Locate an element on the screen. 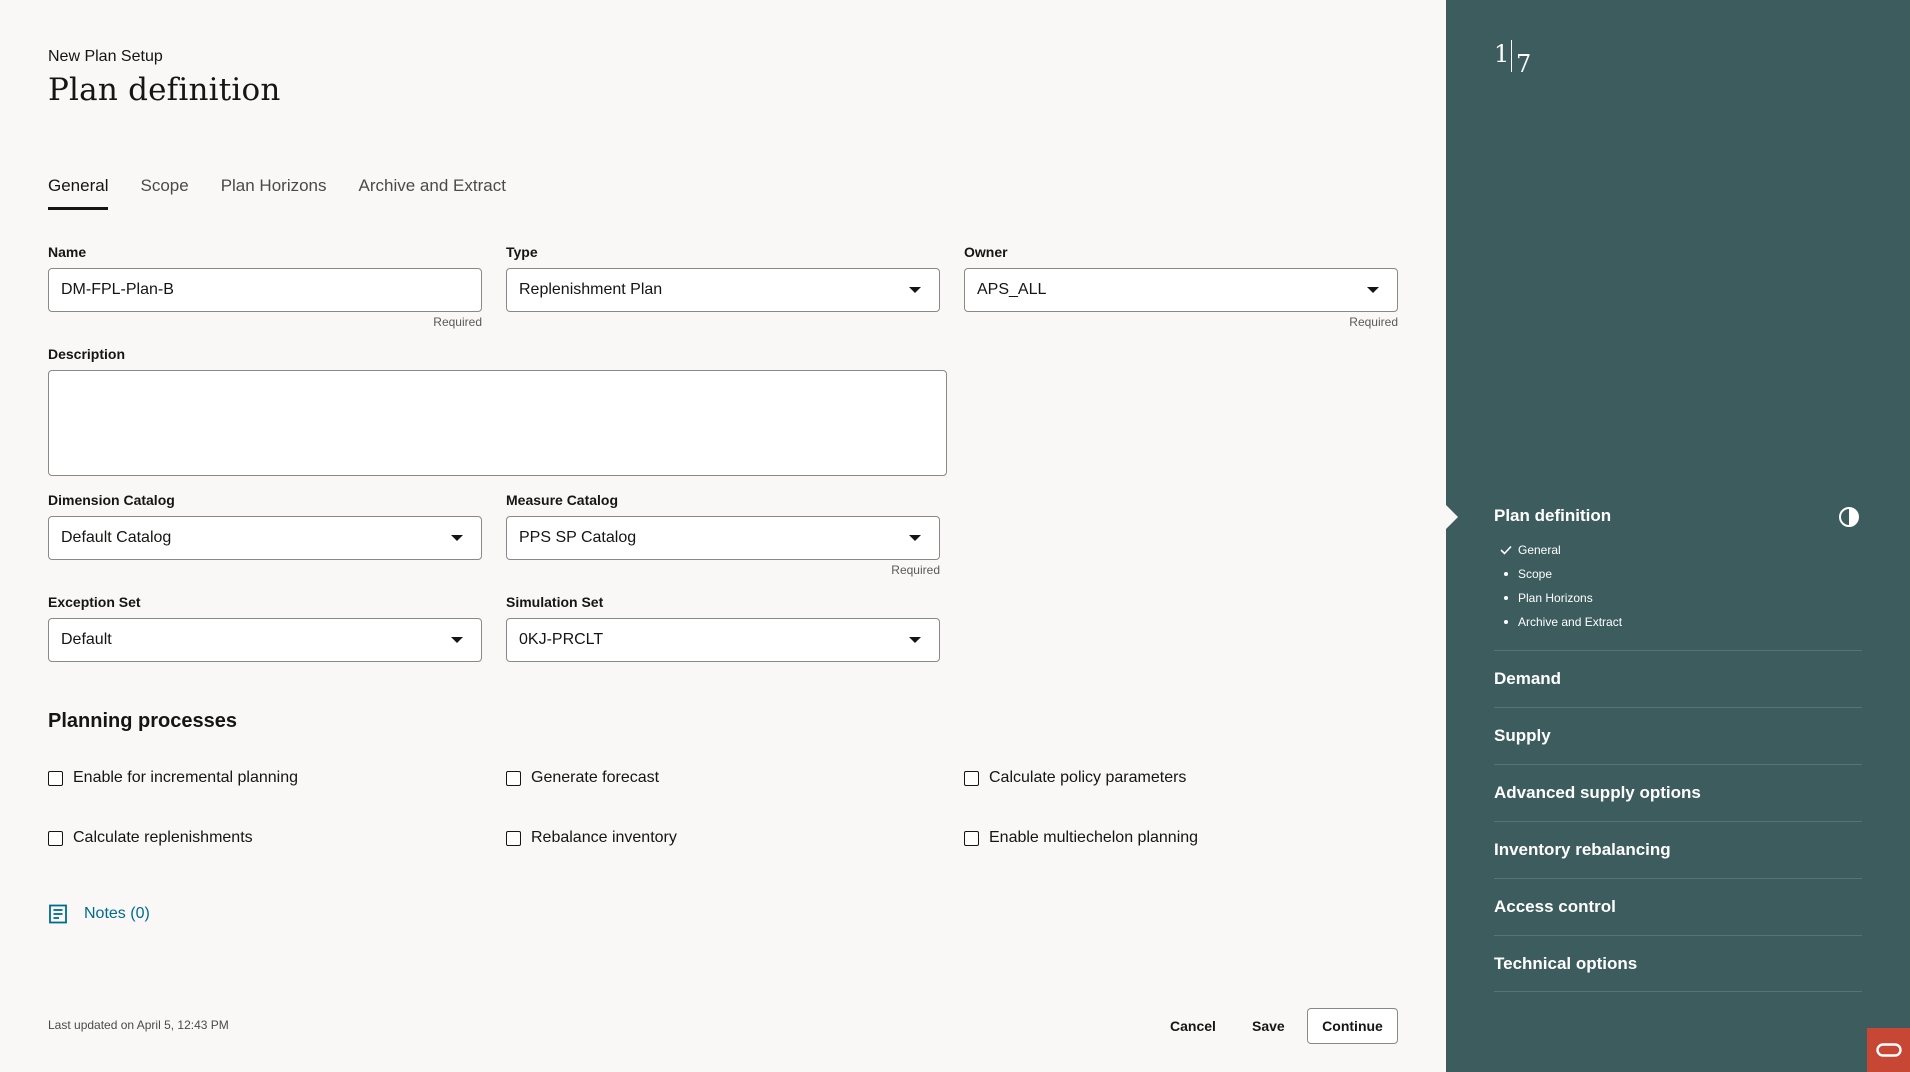 Image resolution: width=1910 pixels, height=1072 pixels. tab-general: General is located at coordinates (78, 191).